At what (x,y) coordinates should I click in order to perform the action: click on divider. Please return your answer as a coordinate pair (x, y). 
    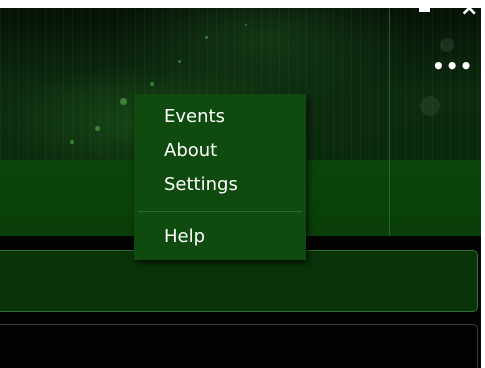
    Looking at the image, I should click on (389, 122).